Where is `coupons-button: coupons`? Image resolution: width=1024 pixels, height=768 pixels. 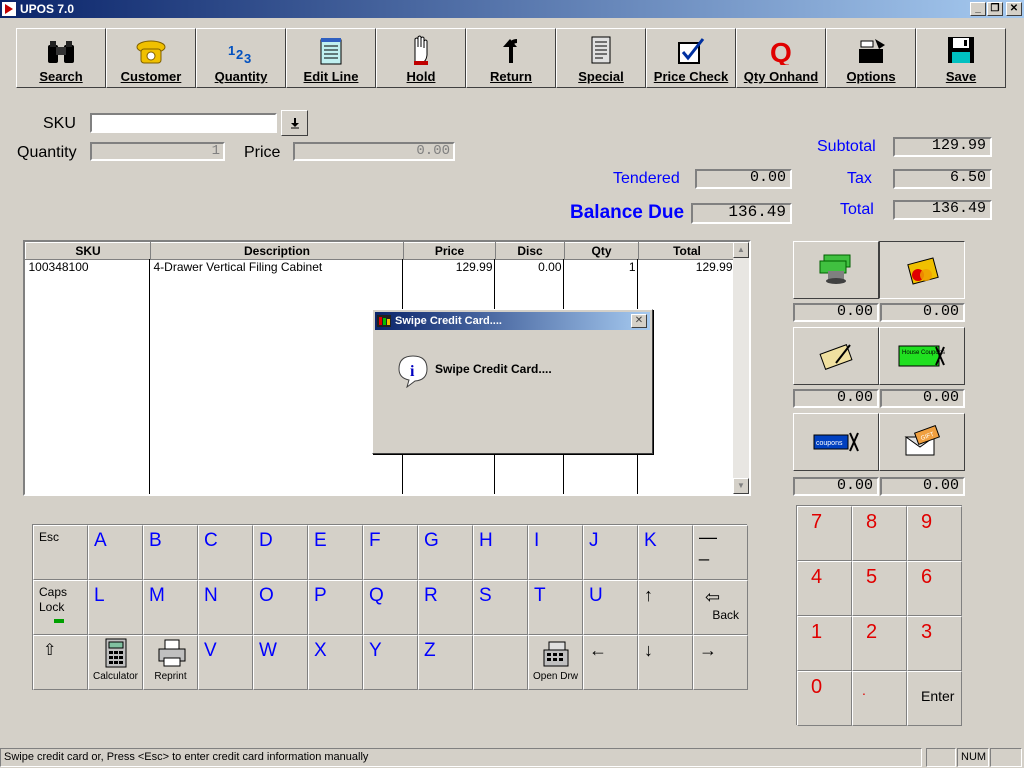 coupons-button: coupons is located at coordinates (836, 442).